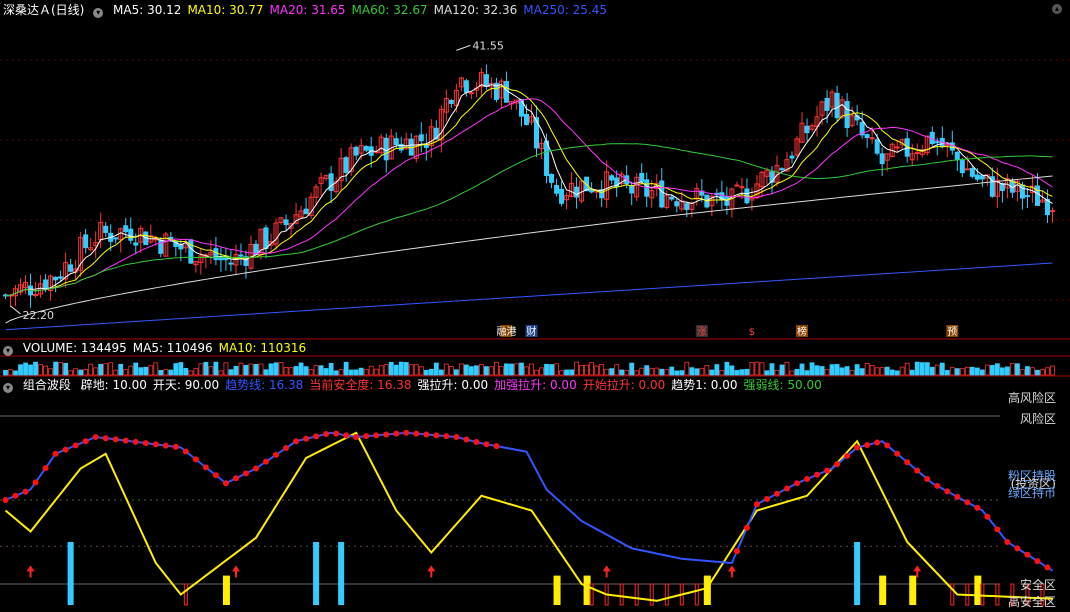 Image resolution: width=1070 pixels, height=612 pixels. What do you see at coordinates (147, 10) in the screenshot?
I see `ma-legend-item-0: MA5: 30.12` at bounding box center [147, 10].